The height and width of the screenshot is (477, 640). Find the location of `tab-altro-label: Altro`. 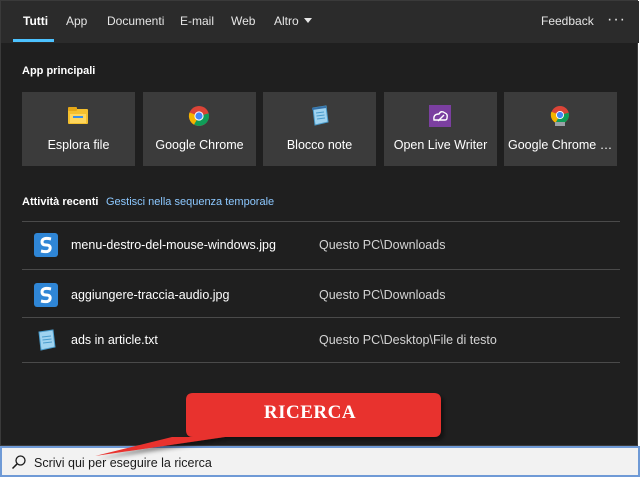

tab-altro-label: Altro is located at coordinates (286, 21).